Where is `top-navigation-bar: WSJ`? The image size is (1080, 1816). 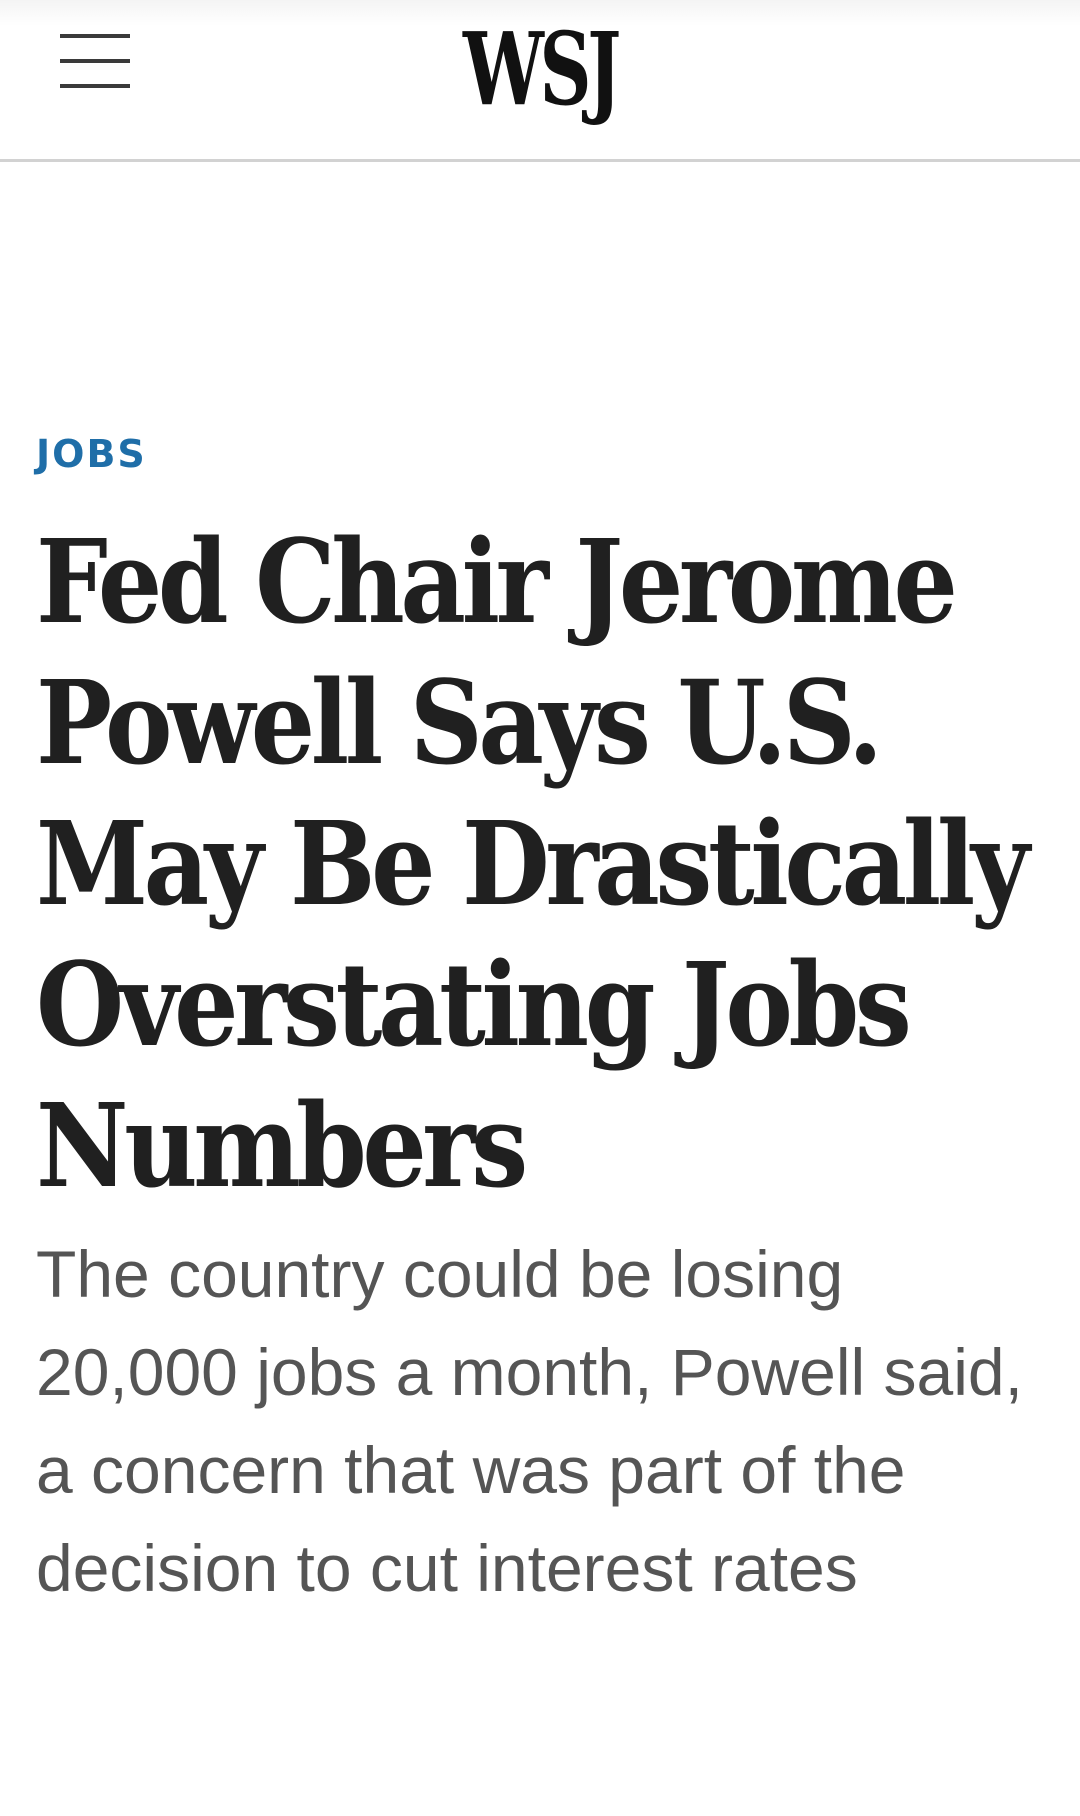 top-navigation-bar: WSJ is located at coordinates (540, 81).